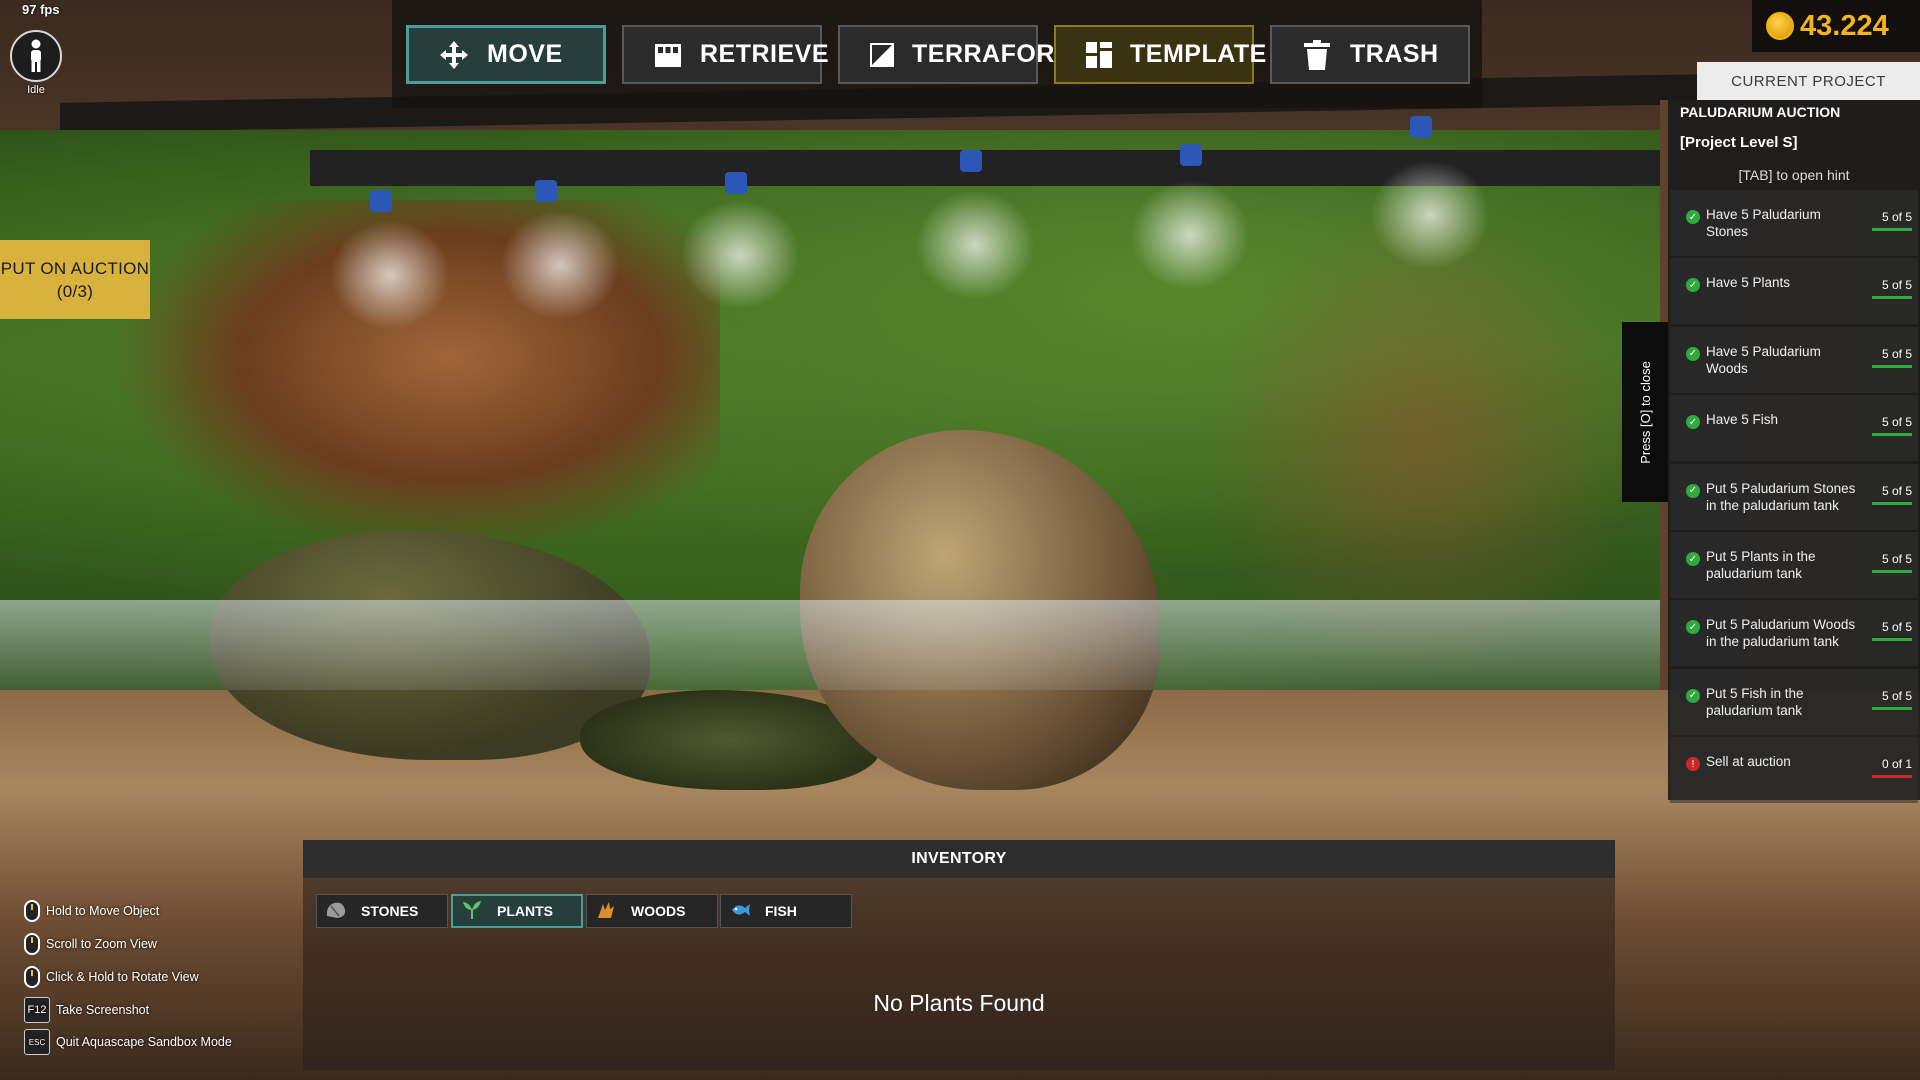 This screenshot has width=1920, height=1080. What do you see at coordinates (1693, 764) in the screenshot?
I see `fail-icon: !` at bounding box center [1693, 764].